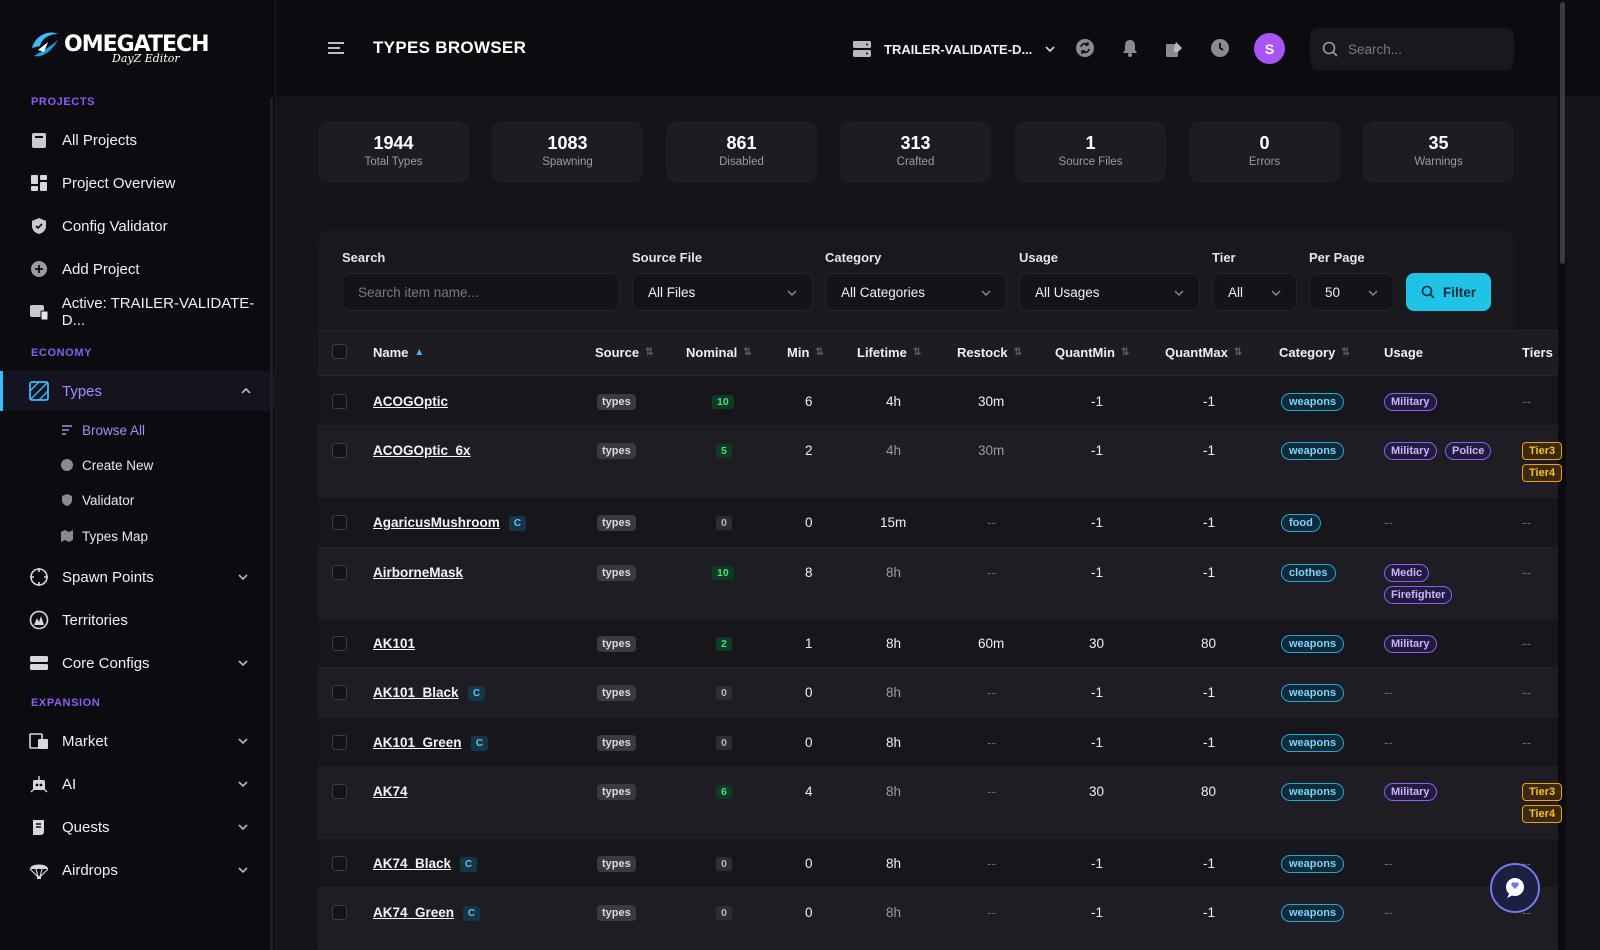 The width and height of the screenshot is (1600, 950). Describe the element at coordinates (137, 183) in the screenshot. I see `sidebar-item-project-overview: Project Overview` at that location.